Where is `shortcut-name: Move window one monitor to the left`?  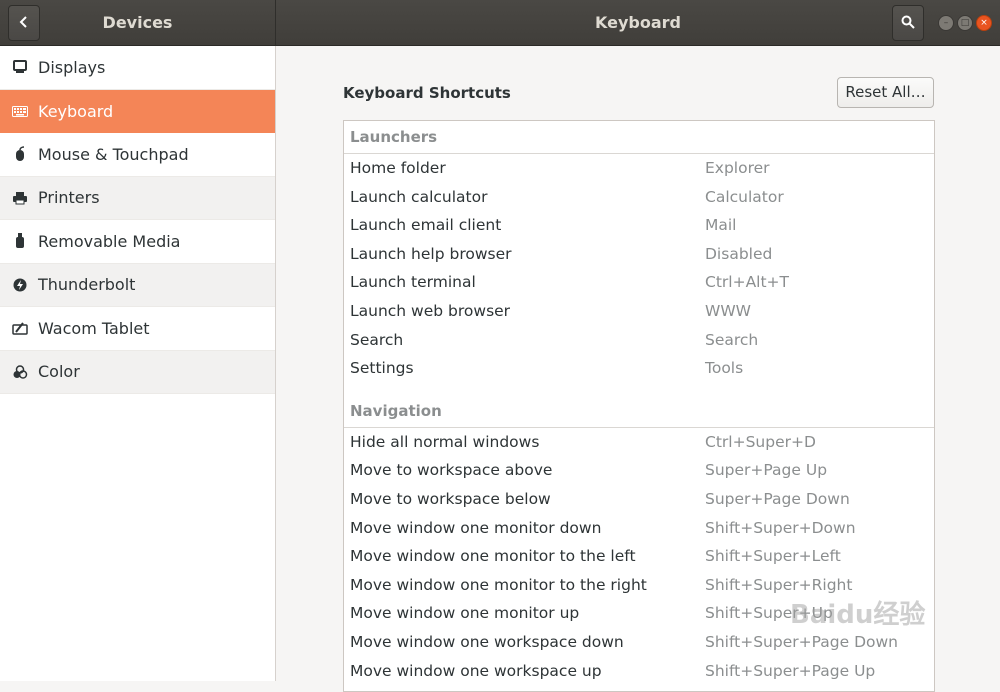
shortcut-name: Move window one monitor to the left is located at coordinates (493, 556).